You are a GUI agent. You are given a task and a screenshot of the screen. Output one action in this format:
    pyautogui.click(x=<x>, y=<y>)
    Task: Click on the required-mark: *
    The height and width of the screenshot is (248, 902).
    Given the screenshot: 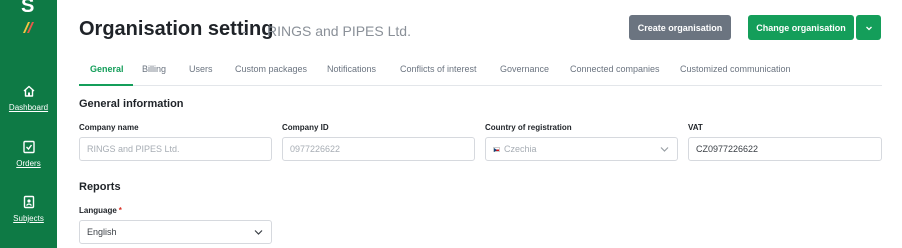 What is the action you would take?
    pyautogui.click(x=120, y=210)
    